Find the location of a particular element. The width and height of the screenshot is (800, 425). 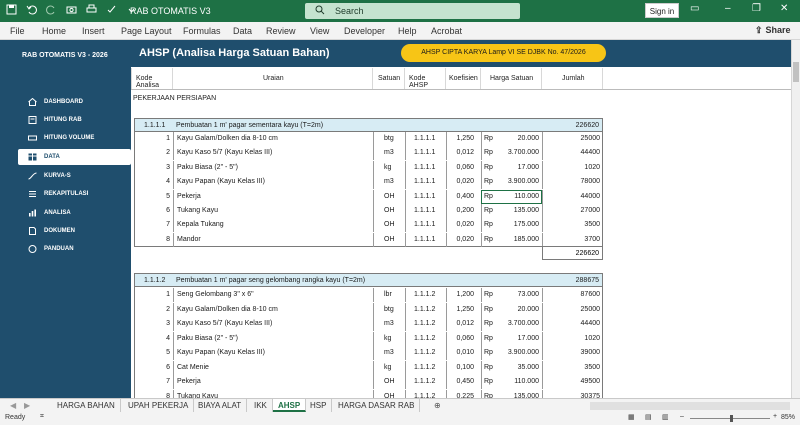

table-row: 6 Cat Menie kg 1.1.1.2 0,100 Rp 35.000 3500 is located at coordinates (368, 367).